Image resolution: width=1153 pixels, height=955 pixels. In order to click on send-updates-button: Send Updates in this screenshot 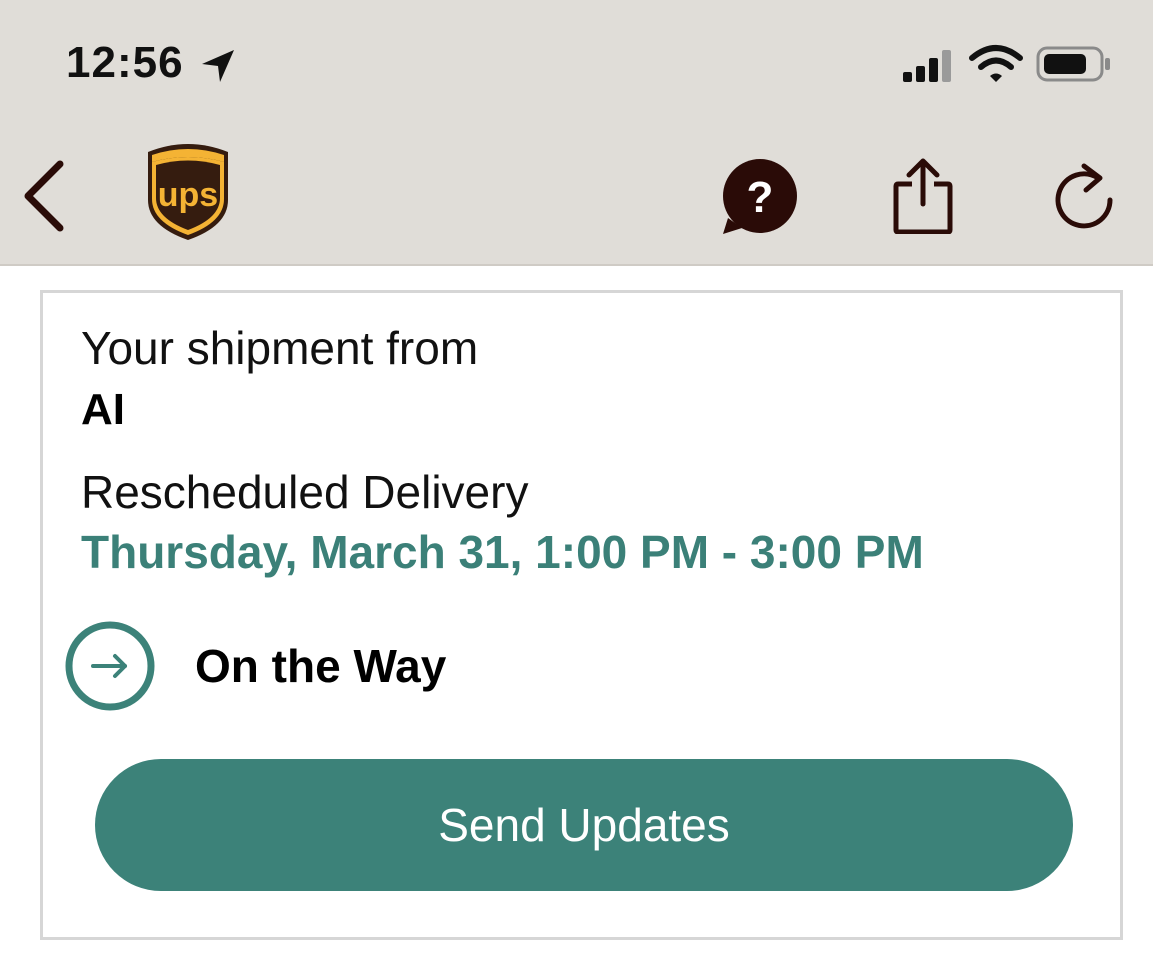, I will do `click(584, 825)`.